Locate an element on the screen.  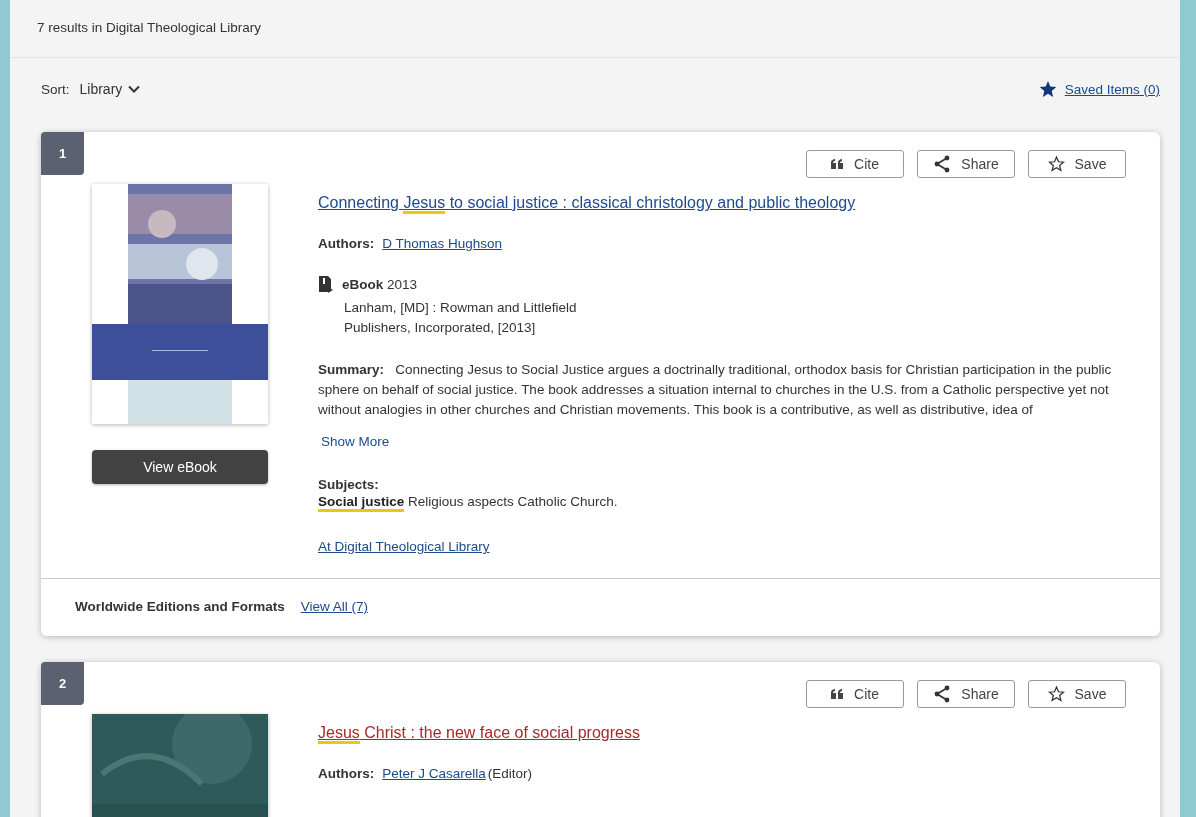
result-number: 1 is located at coordinates (62, 153).